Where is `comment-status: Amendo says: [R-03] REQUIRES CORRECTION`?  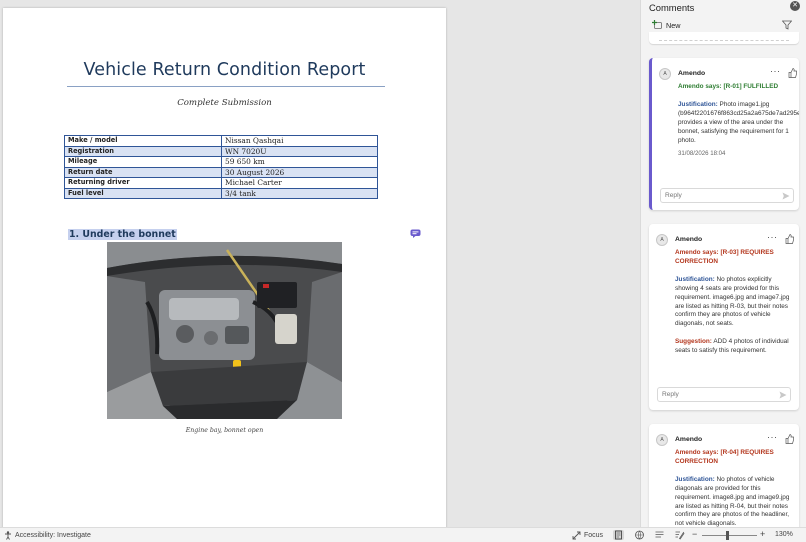
comment-status: Amendo says: [R-03] REQUIRES CORRECTION is located at coordinates (724, 257).